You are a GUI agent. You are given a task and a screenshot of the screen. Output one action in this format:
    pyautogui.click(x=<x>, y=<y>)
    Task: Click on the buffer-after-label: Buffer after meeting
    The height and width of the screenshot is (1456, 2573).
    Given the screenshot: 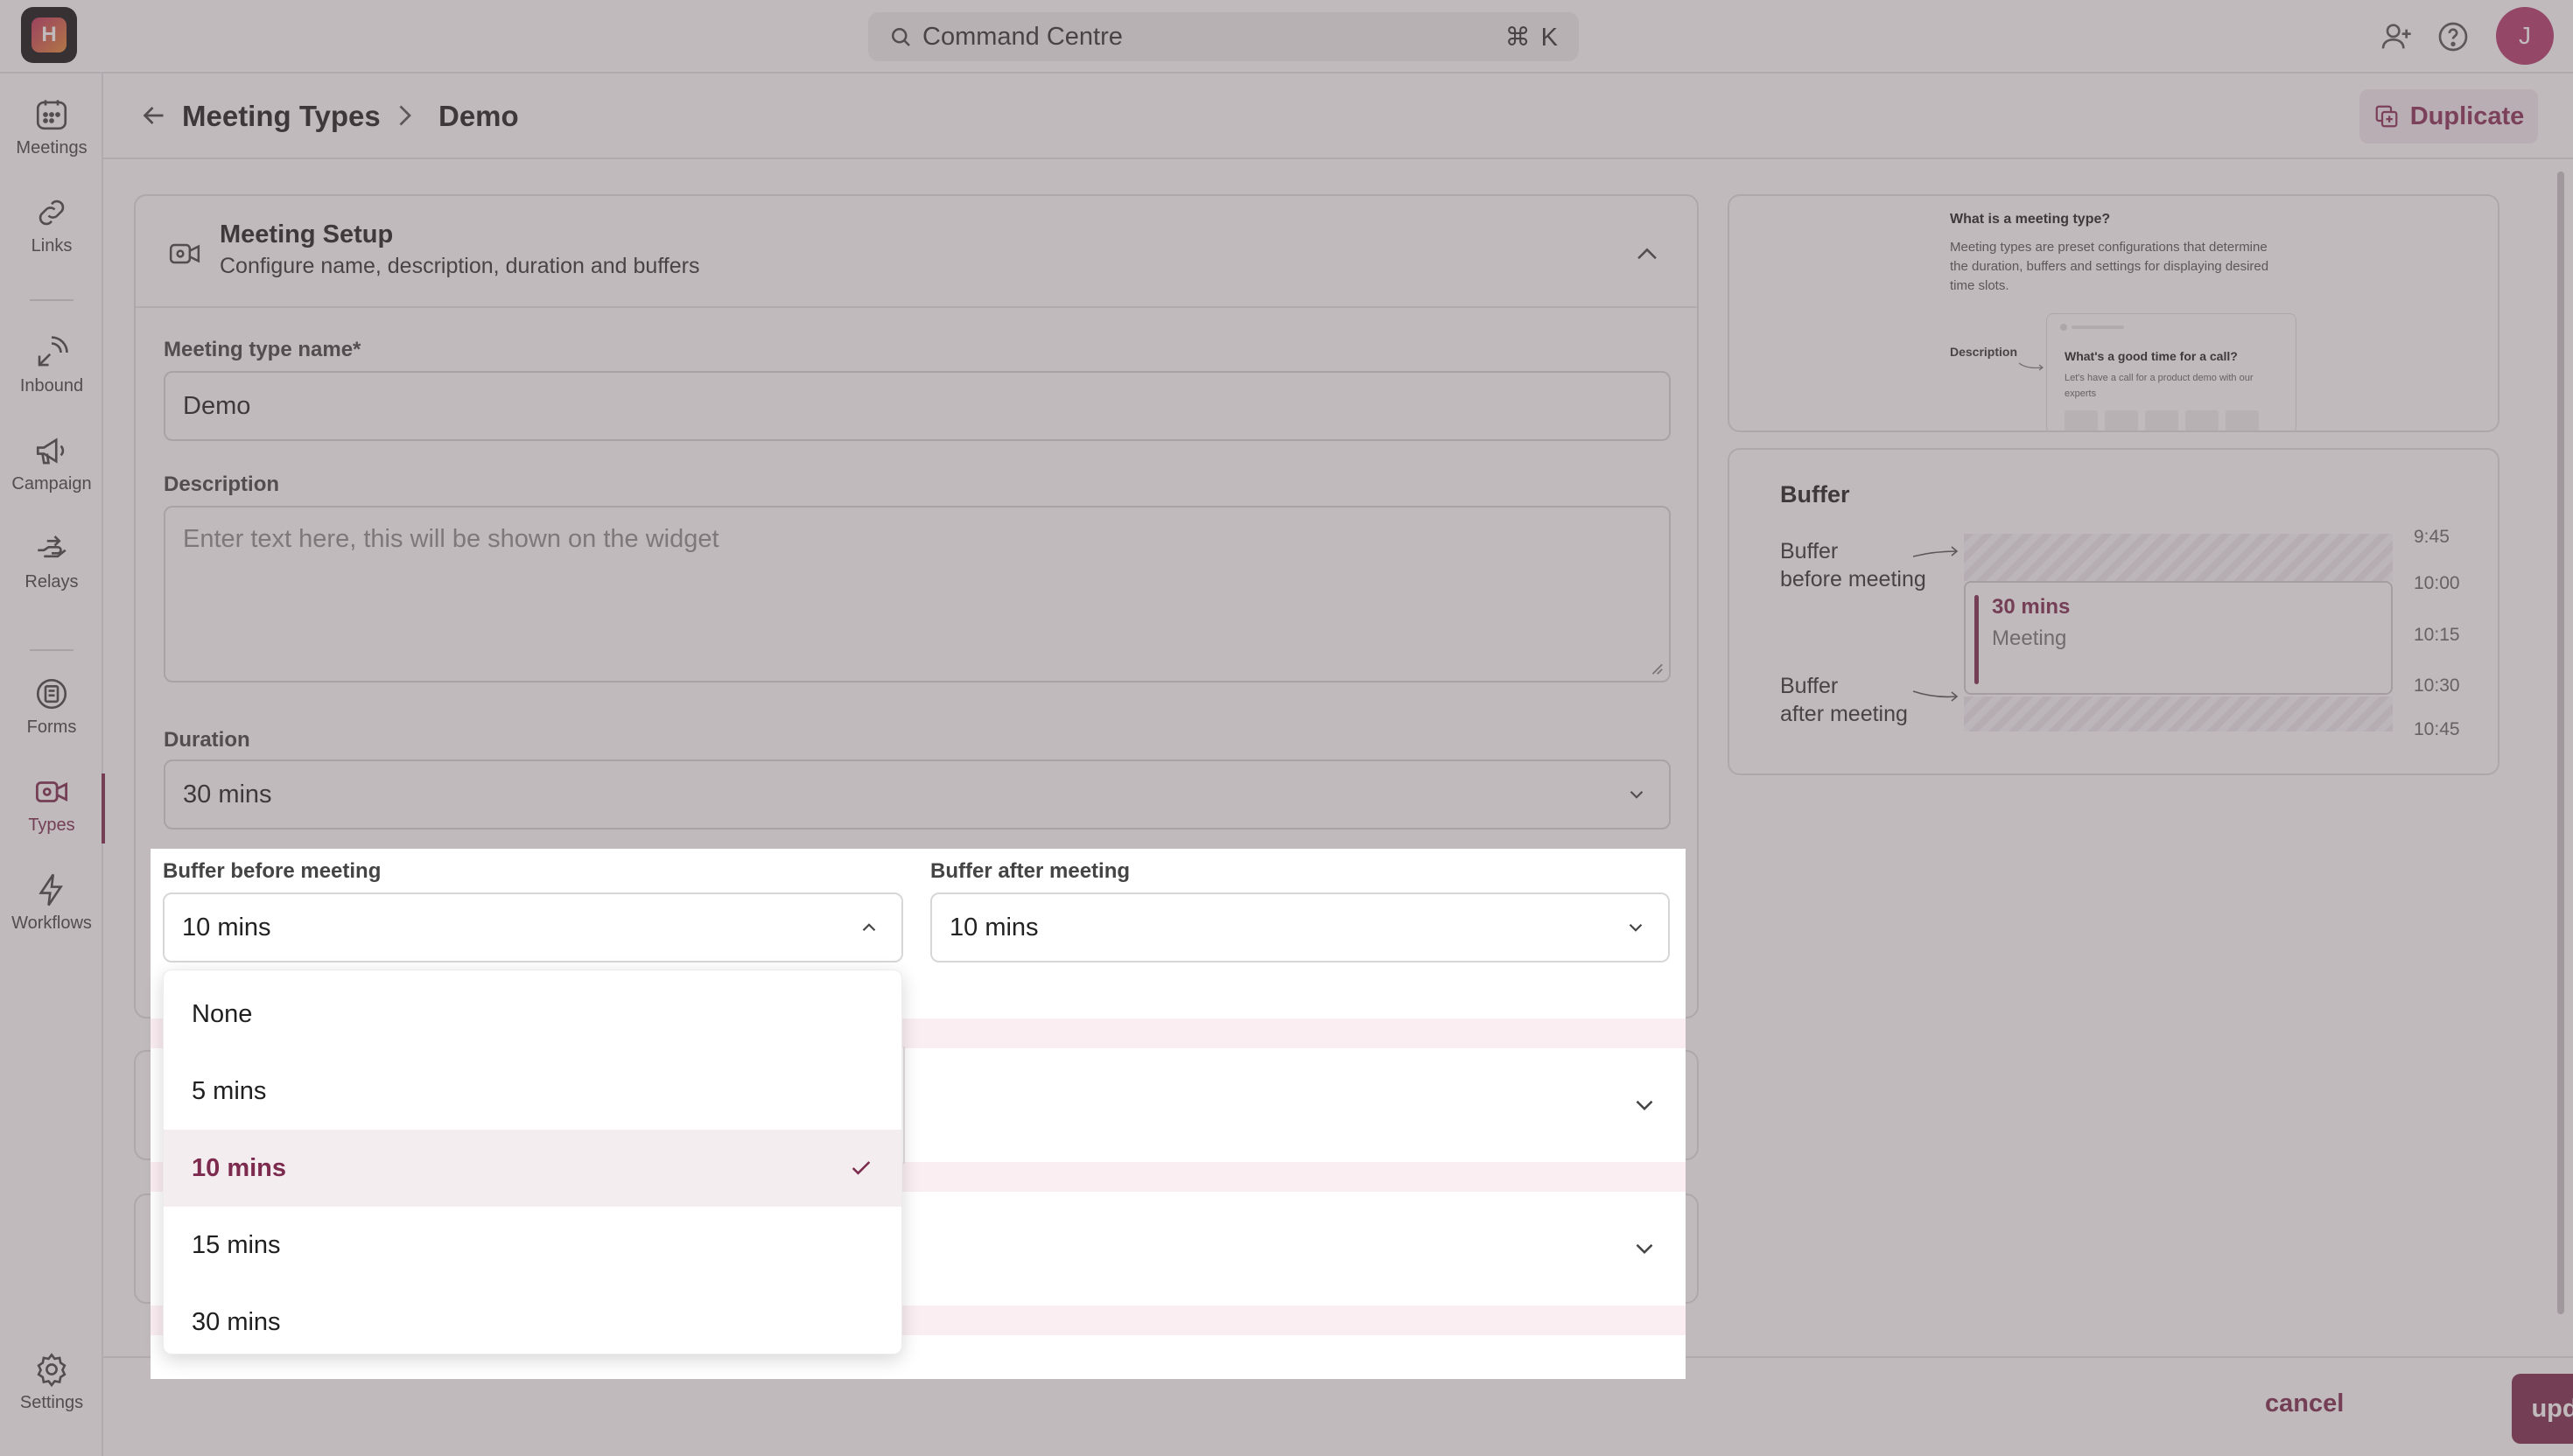 What is the action you would take?
    pyautogui.click(x=1030, y=871)
    